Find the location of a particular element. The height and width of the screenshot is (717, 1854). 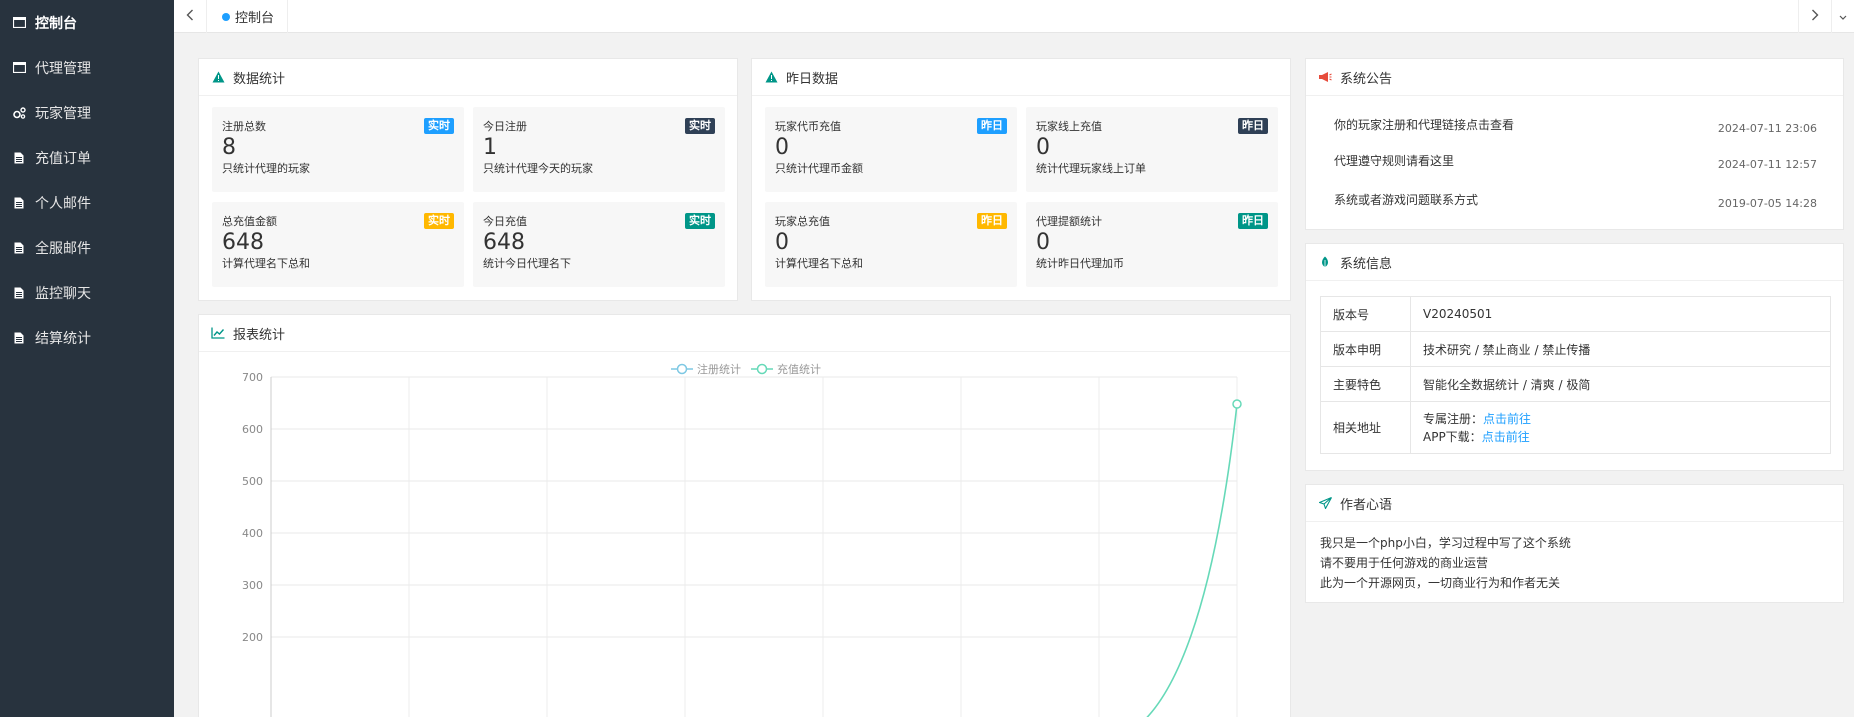

tabs-next-button is located at coordinates (1814, 16).